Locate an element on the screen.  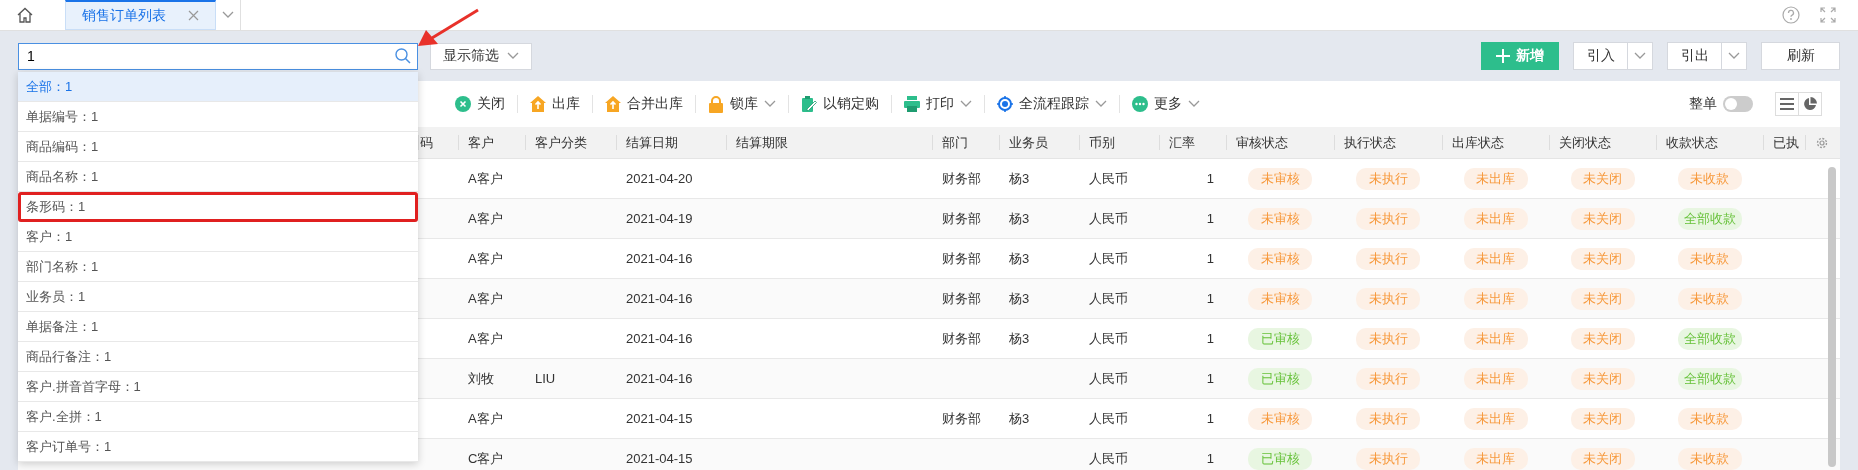
toggle-switch is located at coordinates (1738, 104).